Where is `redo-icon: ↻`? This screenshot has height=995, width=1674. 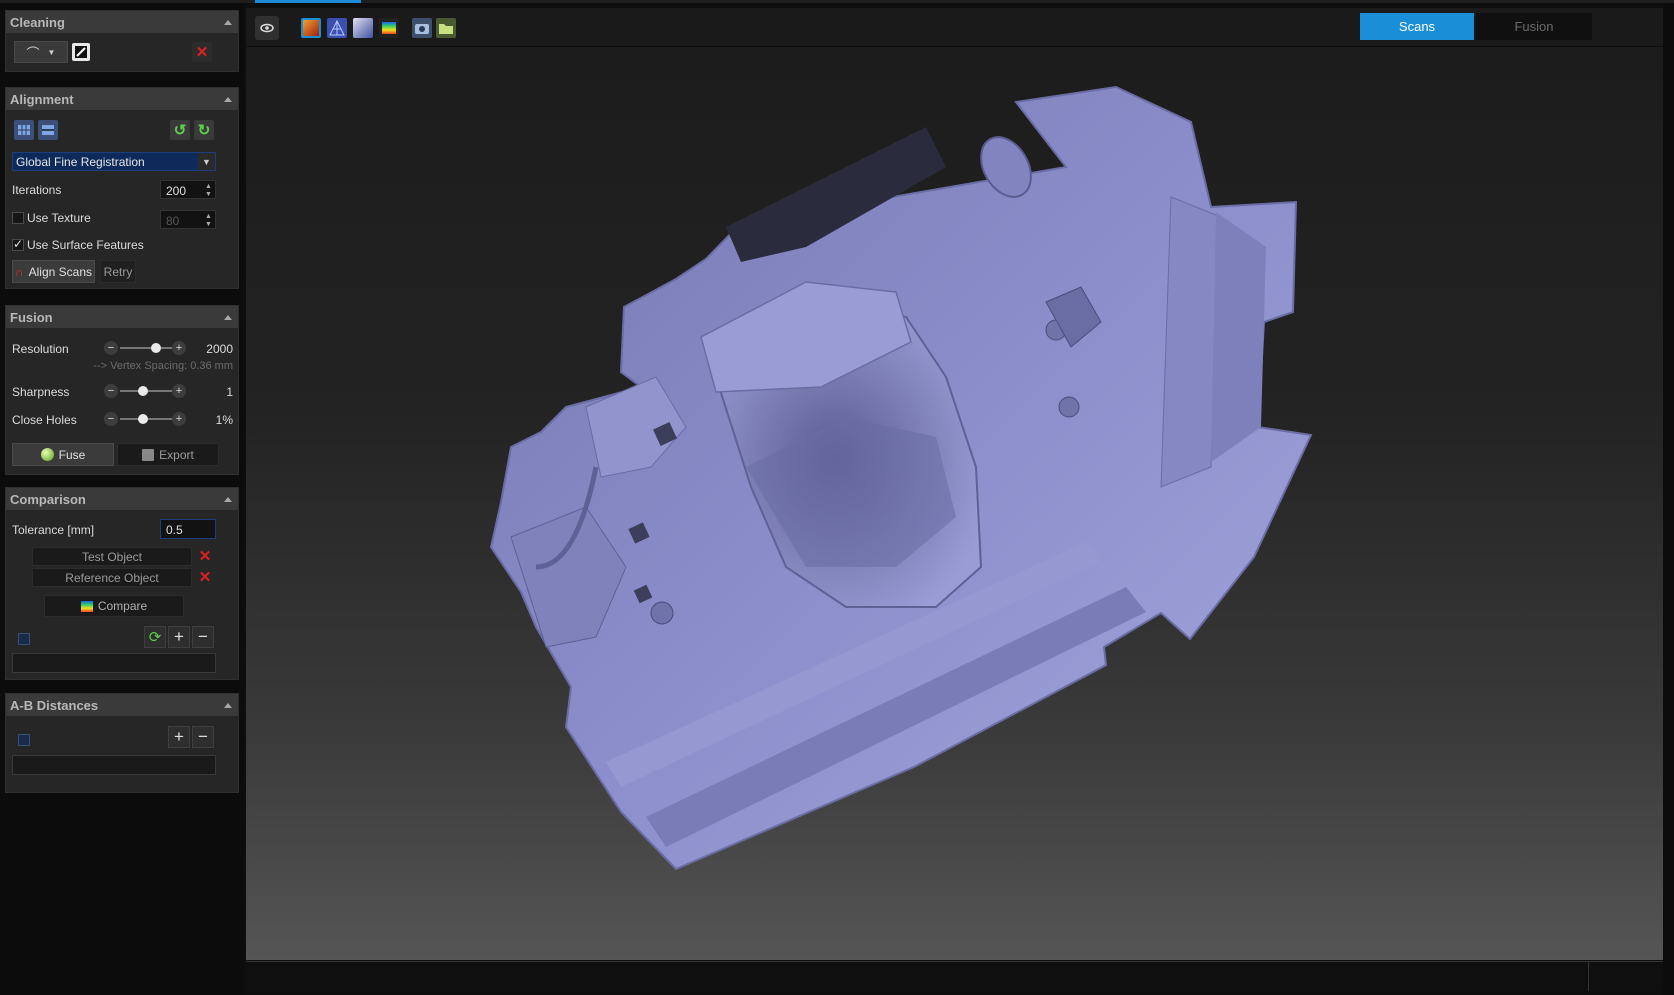
redo-icon: ↻ is located at coordinates (204, 130).